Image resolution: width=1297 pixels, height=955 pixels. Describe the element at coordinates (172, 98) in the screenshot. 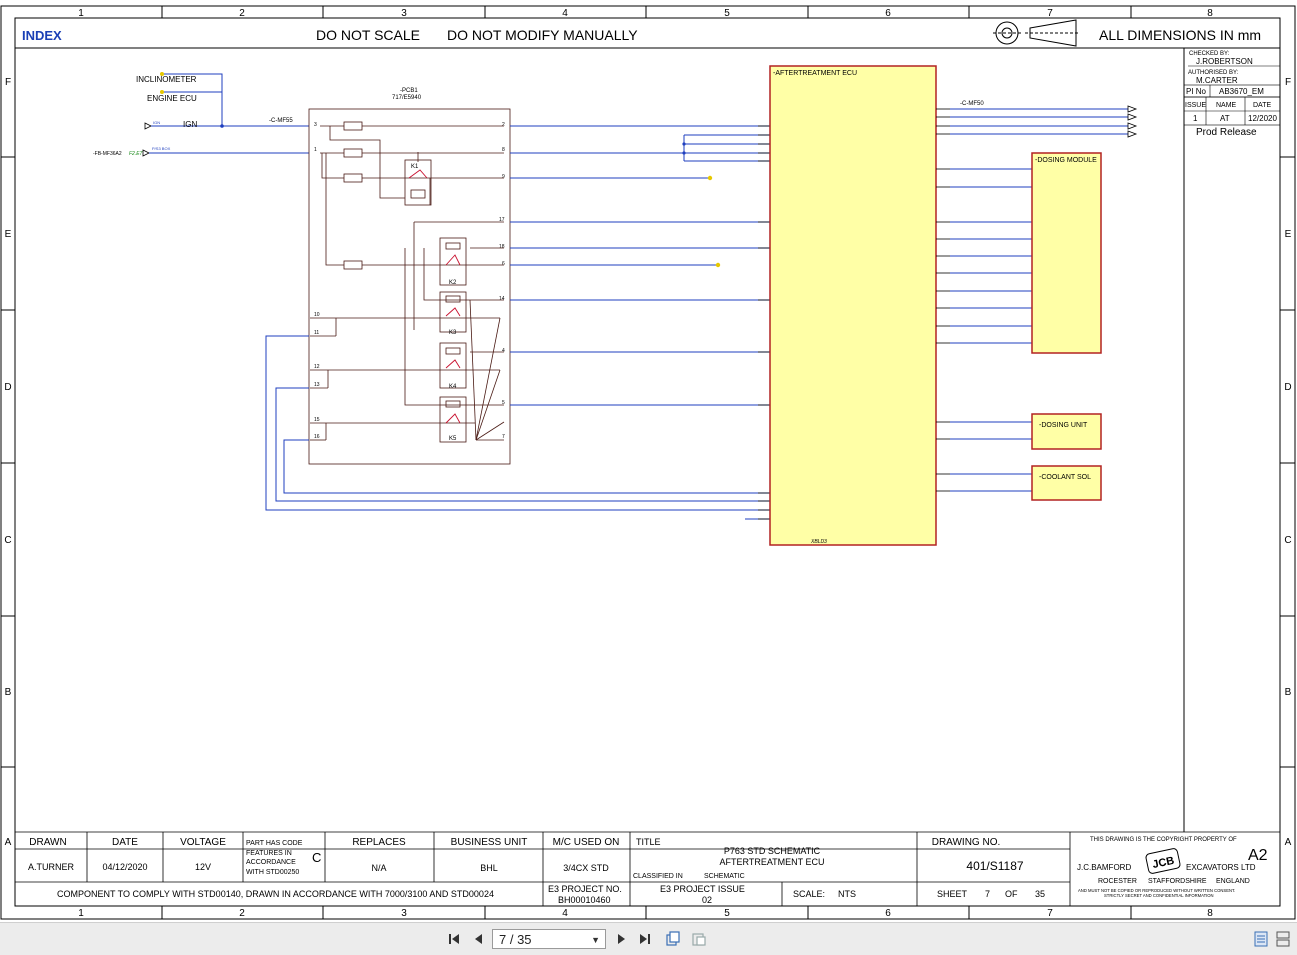

I see `engine-ecu-label: ENGINE ECU` at that location.